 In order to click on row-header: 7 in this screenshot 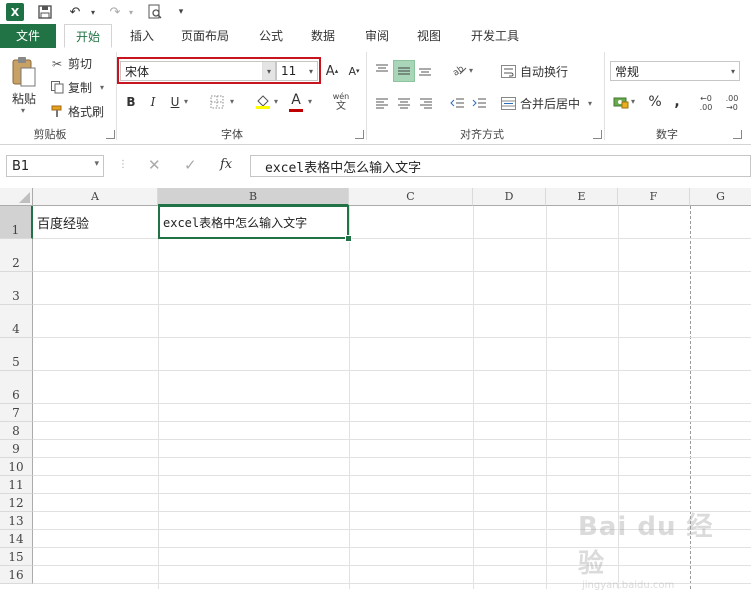, I will do `click(16, 413)`.